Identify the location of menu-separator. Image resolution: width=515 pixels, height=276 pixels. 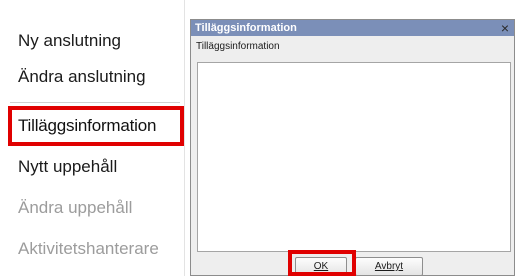
(95, 102).